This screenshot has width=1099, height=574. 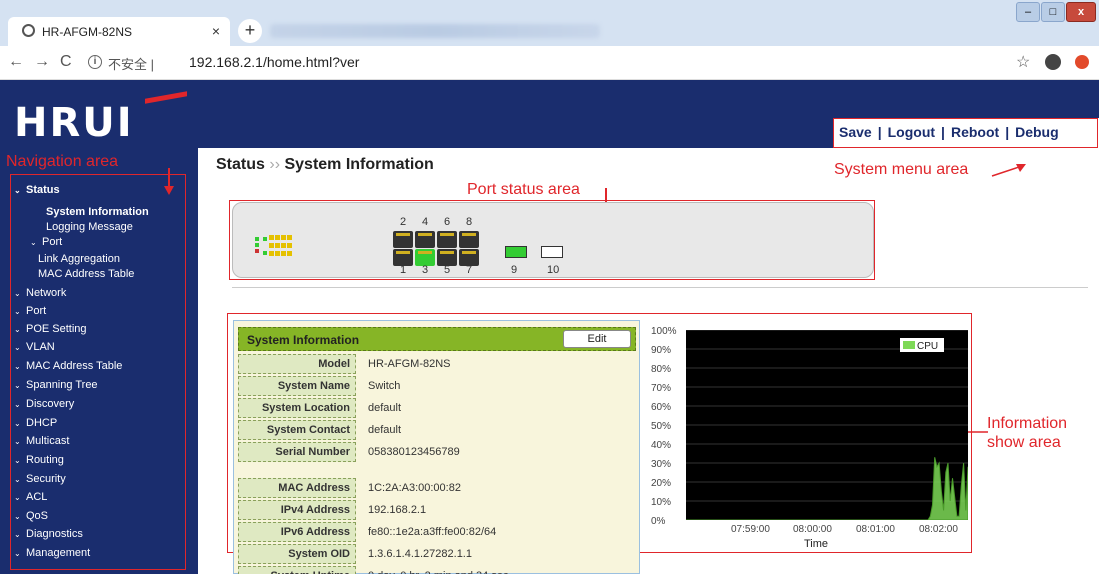 I want to click on port-status-area-highlight, so click(x=552, y=240).